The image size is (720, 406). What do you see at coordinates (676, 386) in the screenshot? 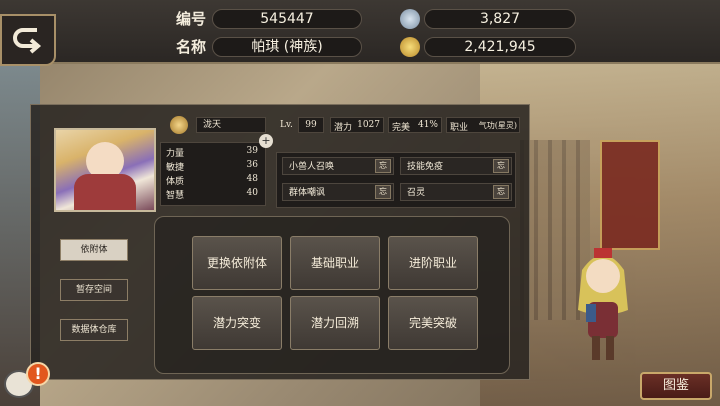
I see `atlas-button: 图鉴` at bounding box center [676, 386].